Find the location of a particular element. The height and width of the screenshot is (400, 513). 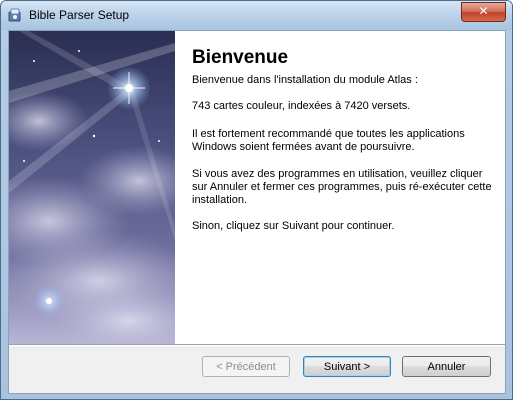

window-title: Bible Parser Setup is located at coordinates (79, 15).